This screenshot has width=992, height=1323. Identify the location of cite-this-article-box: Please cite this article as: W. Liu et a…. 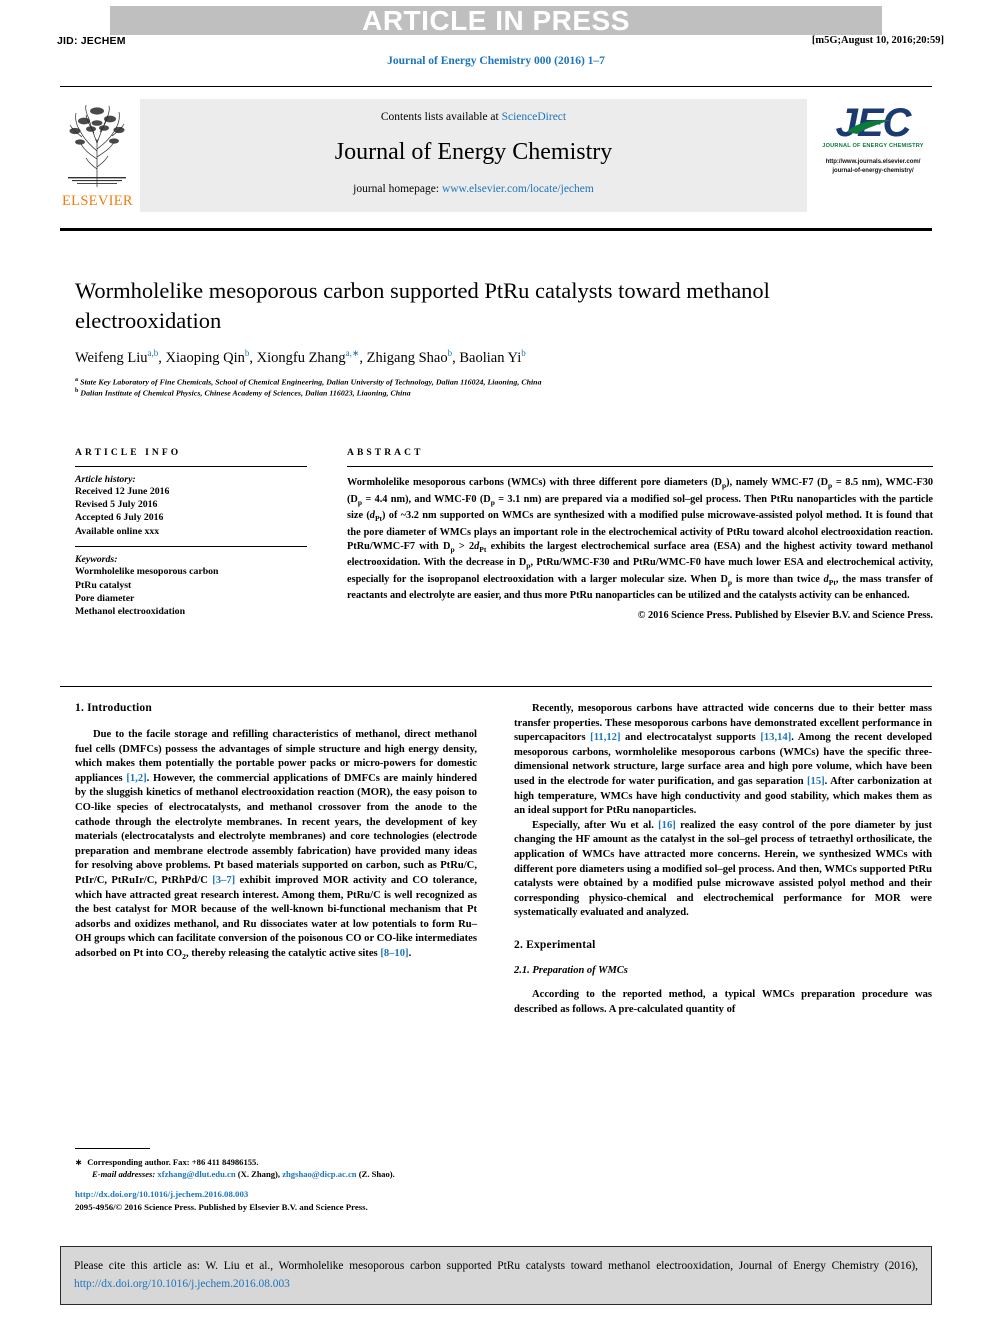
(496, 1275).